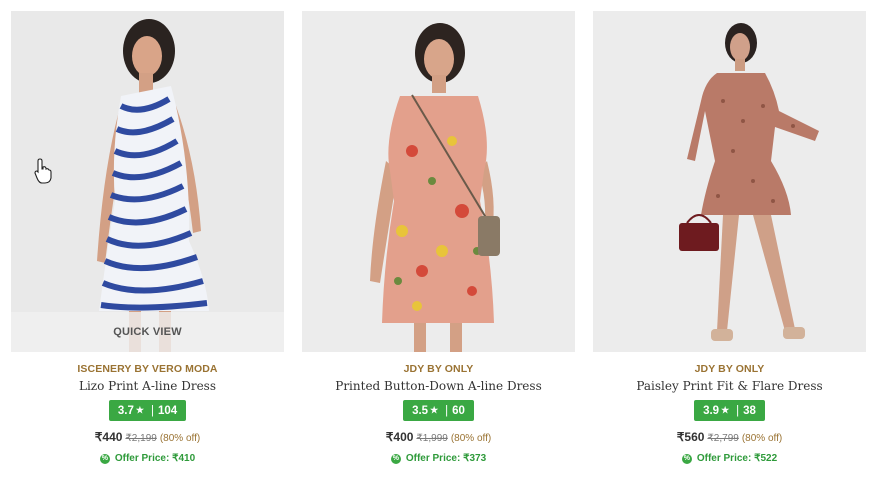 Image resolution: width=887 pixels, height=496 pixels. What do you see at coordinates (43, 171) in the screenshot?
I see `hand-cursor-icon` at bounding box center [43, 171].